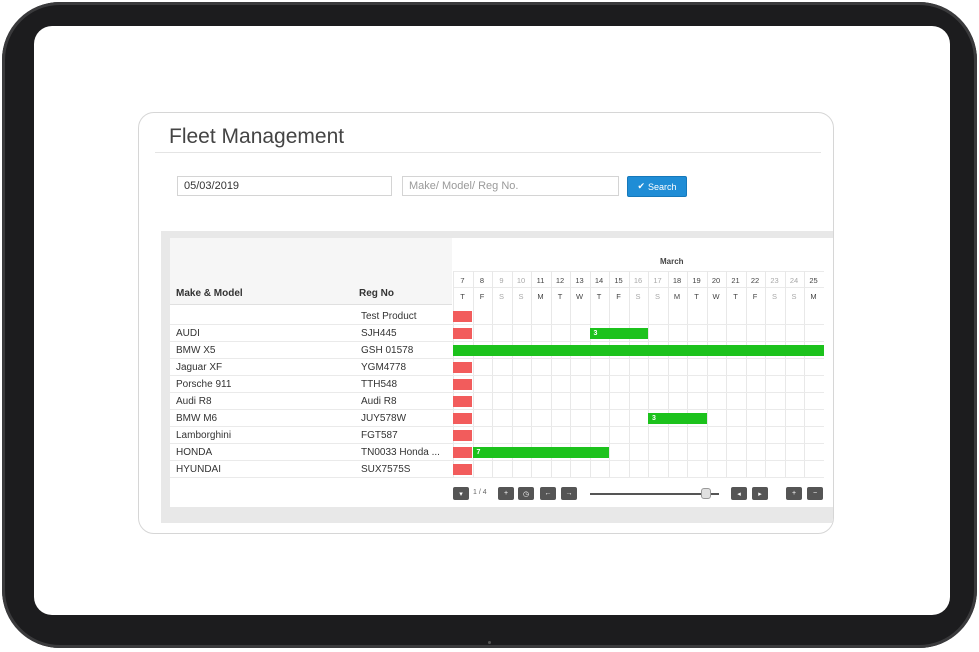 The image size is (979, 652). Describe the element at coordinates (540, 280) in the screenshot. I see `day-number: 11` at that location.